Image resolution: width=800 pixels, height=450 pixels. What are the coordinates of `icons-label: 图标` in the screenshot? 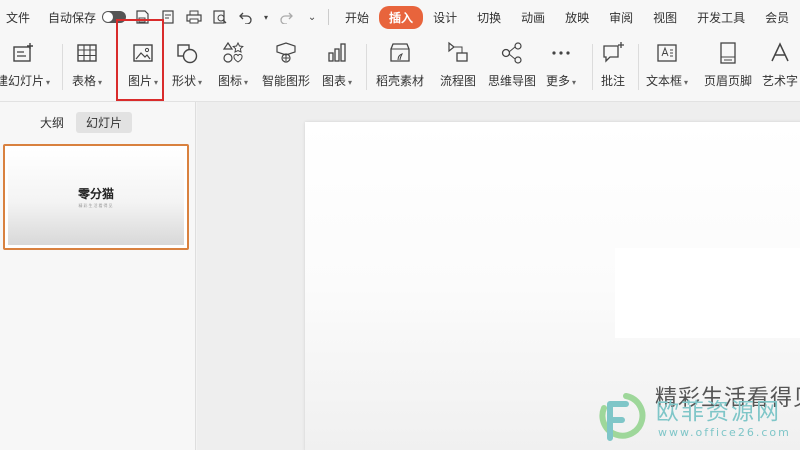 It's located at (230, 81).